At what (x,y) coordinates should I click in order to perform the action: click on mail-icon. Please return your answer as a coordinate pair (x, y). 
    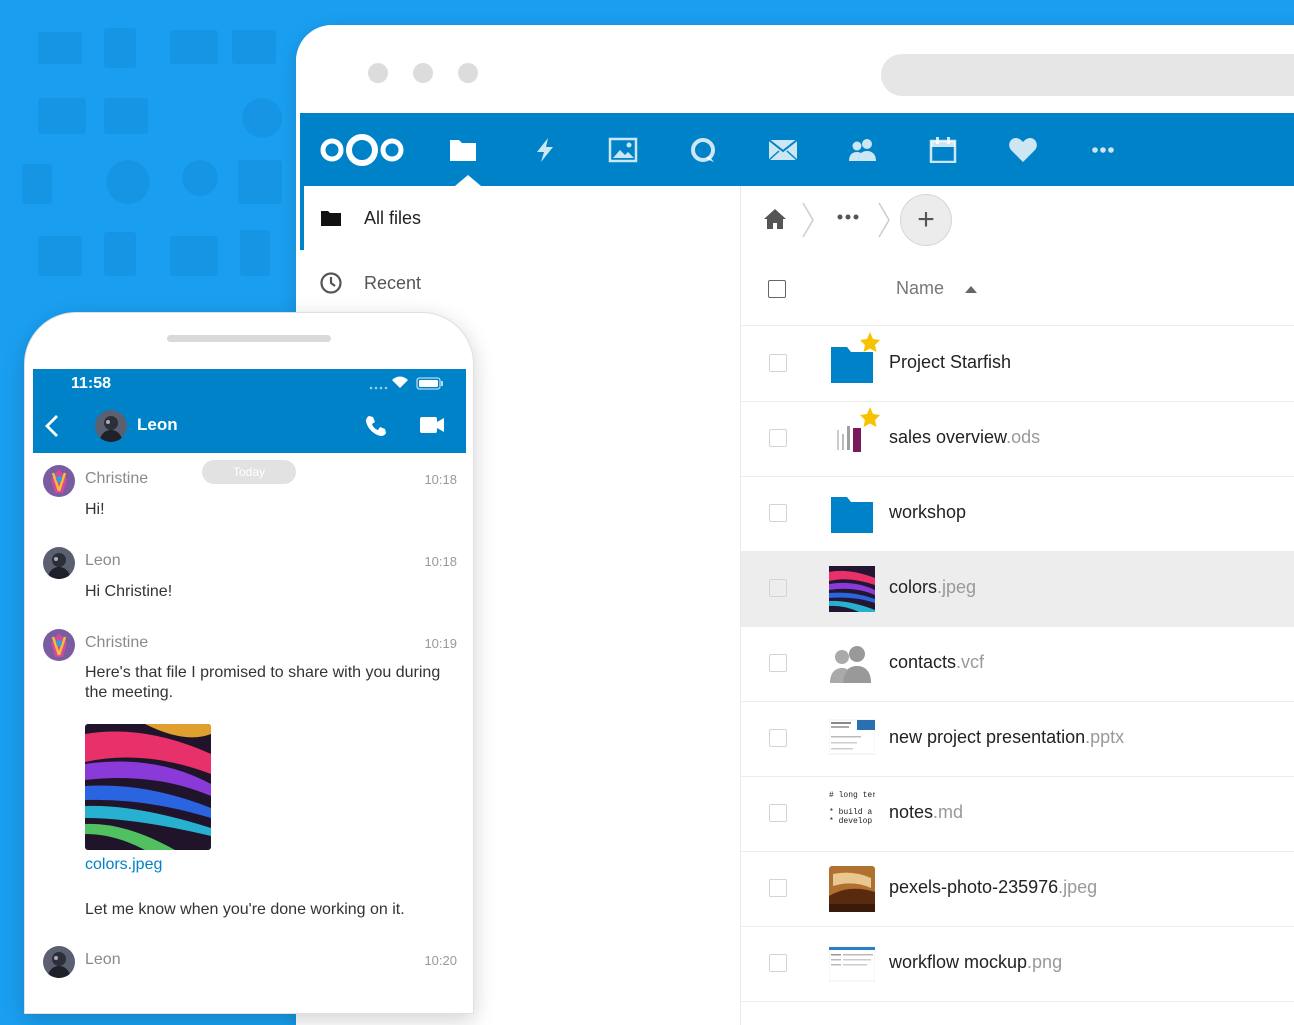
    Looking at the image, I should click on (783, 150).